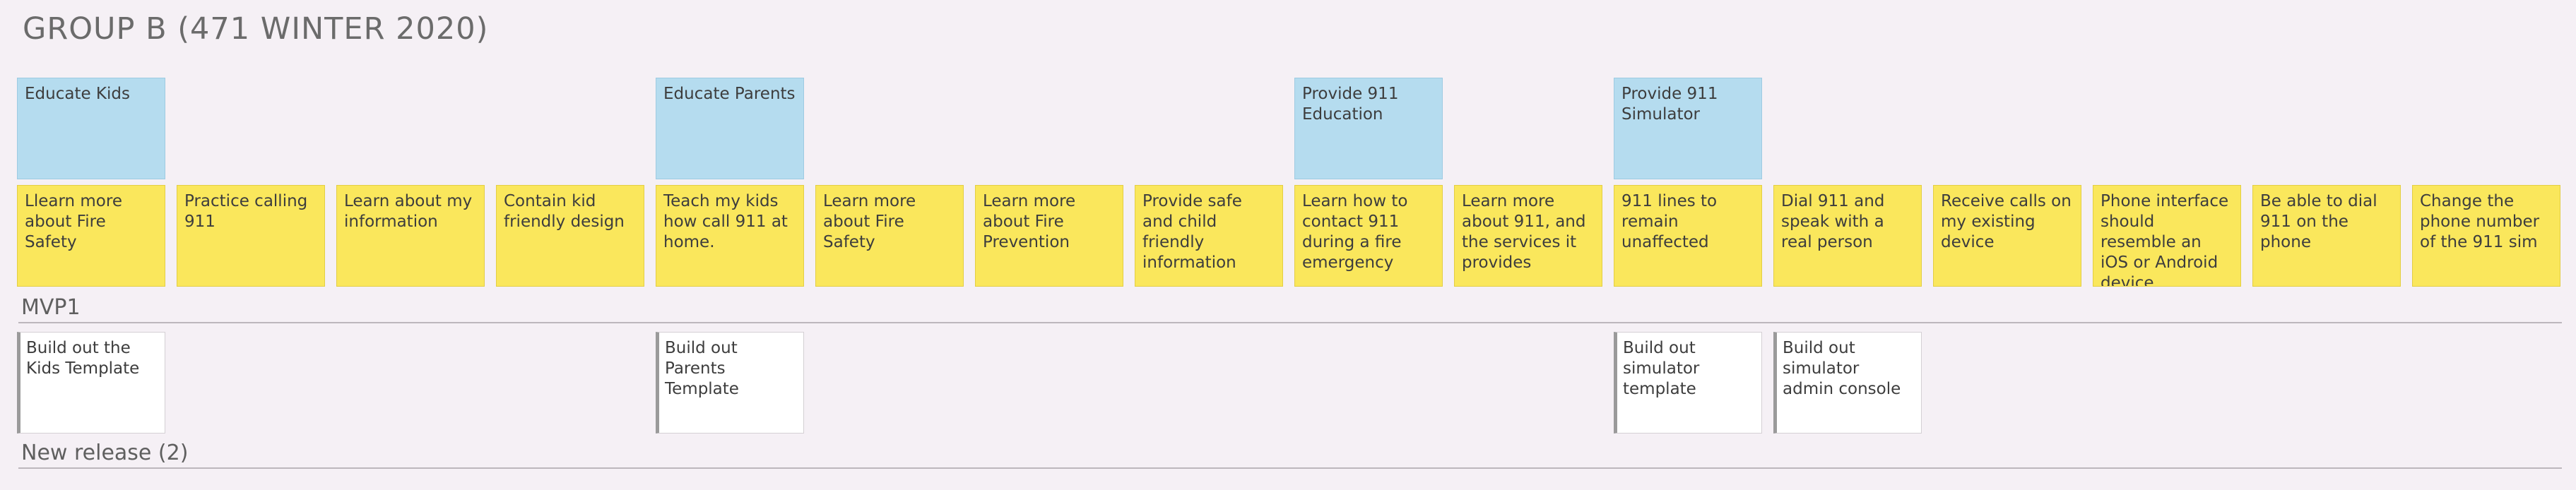  I want to click on task-card: Llearn more about Fire Safety, so click(91, 236).